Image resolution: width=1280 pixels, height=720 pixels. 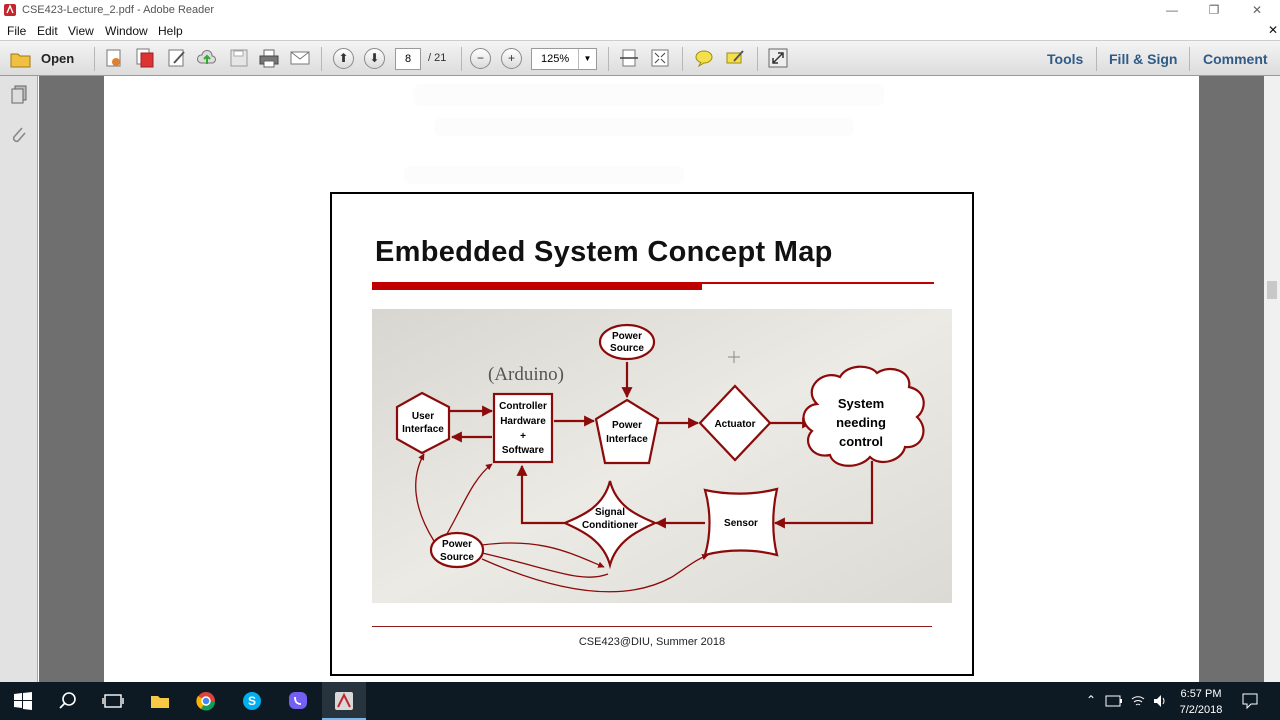 What do you see at coordinates (734, 424) in the screenshot?
I see `svg-text: Actuator` at bounding box center [734, 424].